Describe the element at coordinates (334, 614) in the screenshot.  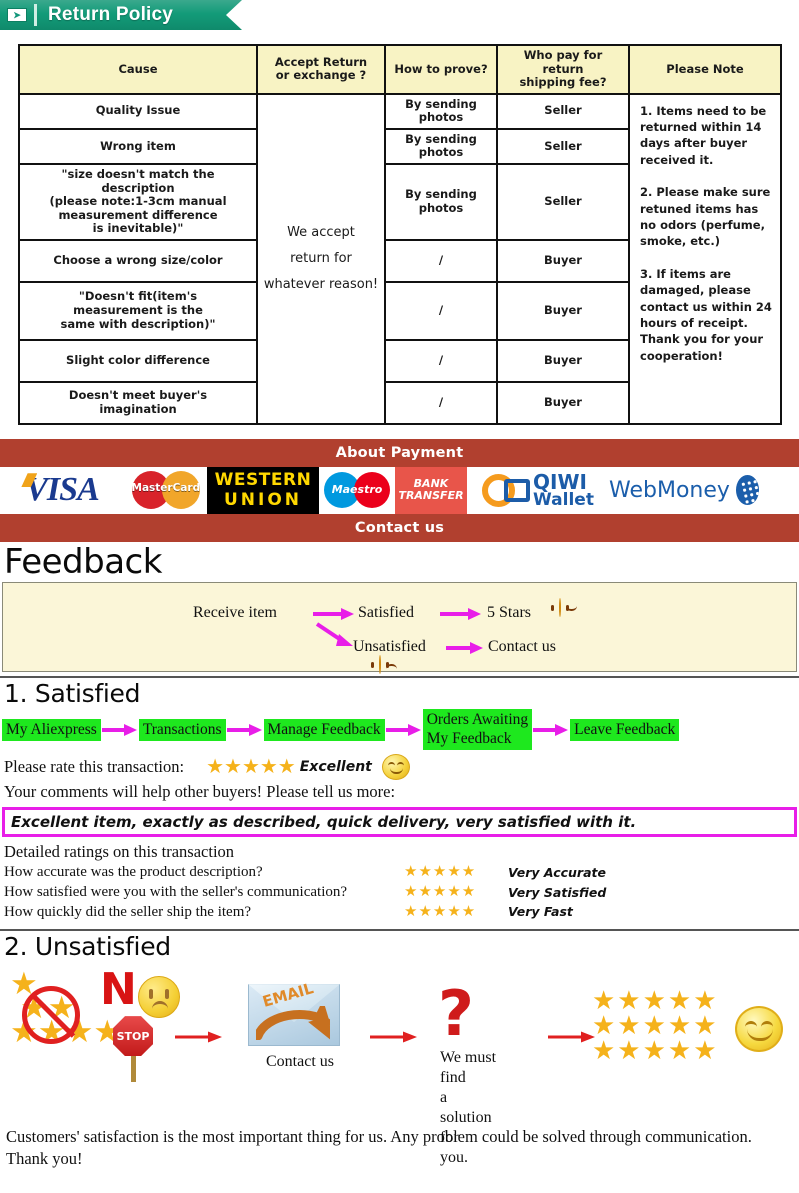
I see `arrow-to-satisfied-icon` at that location.